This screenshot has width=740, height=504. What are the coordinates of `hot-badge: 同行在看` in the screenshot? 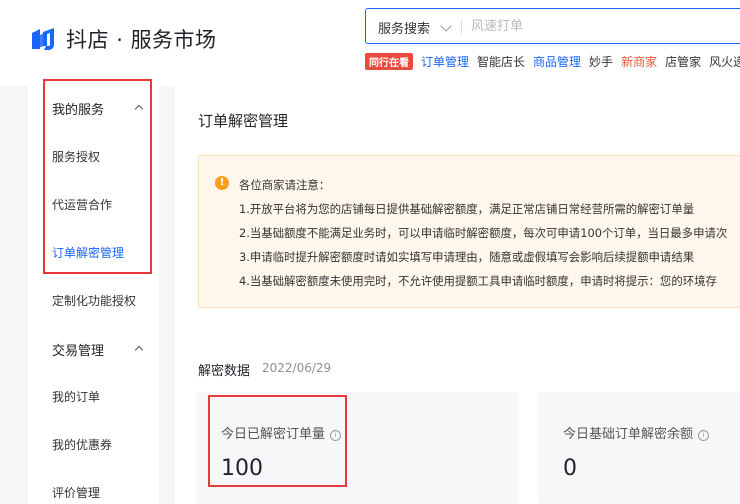 It's located at (389, 61).